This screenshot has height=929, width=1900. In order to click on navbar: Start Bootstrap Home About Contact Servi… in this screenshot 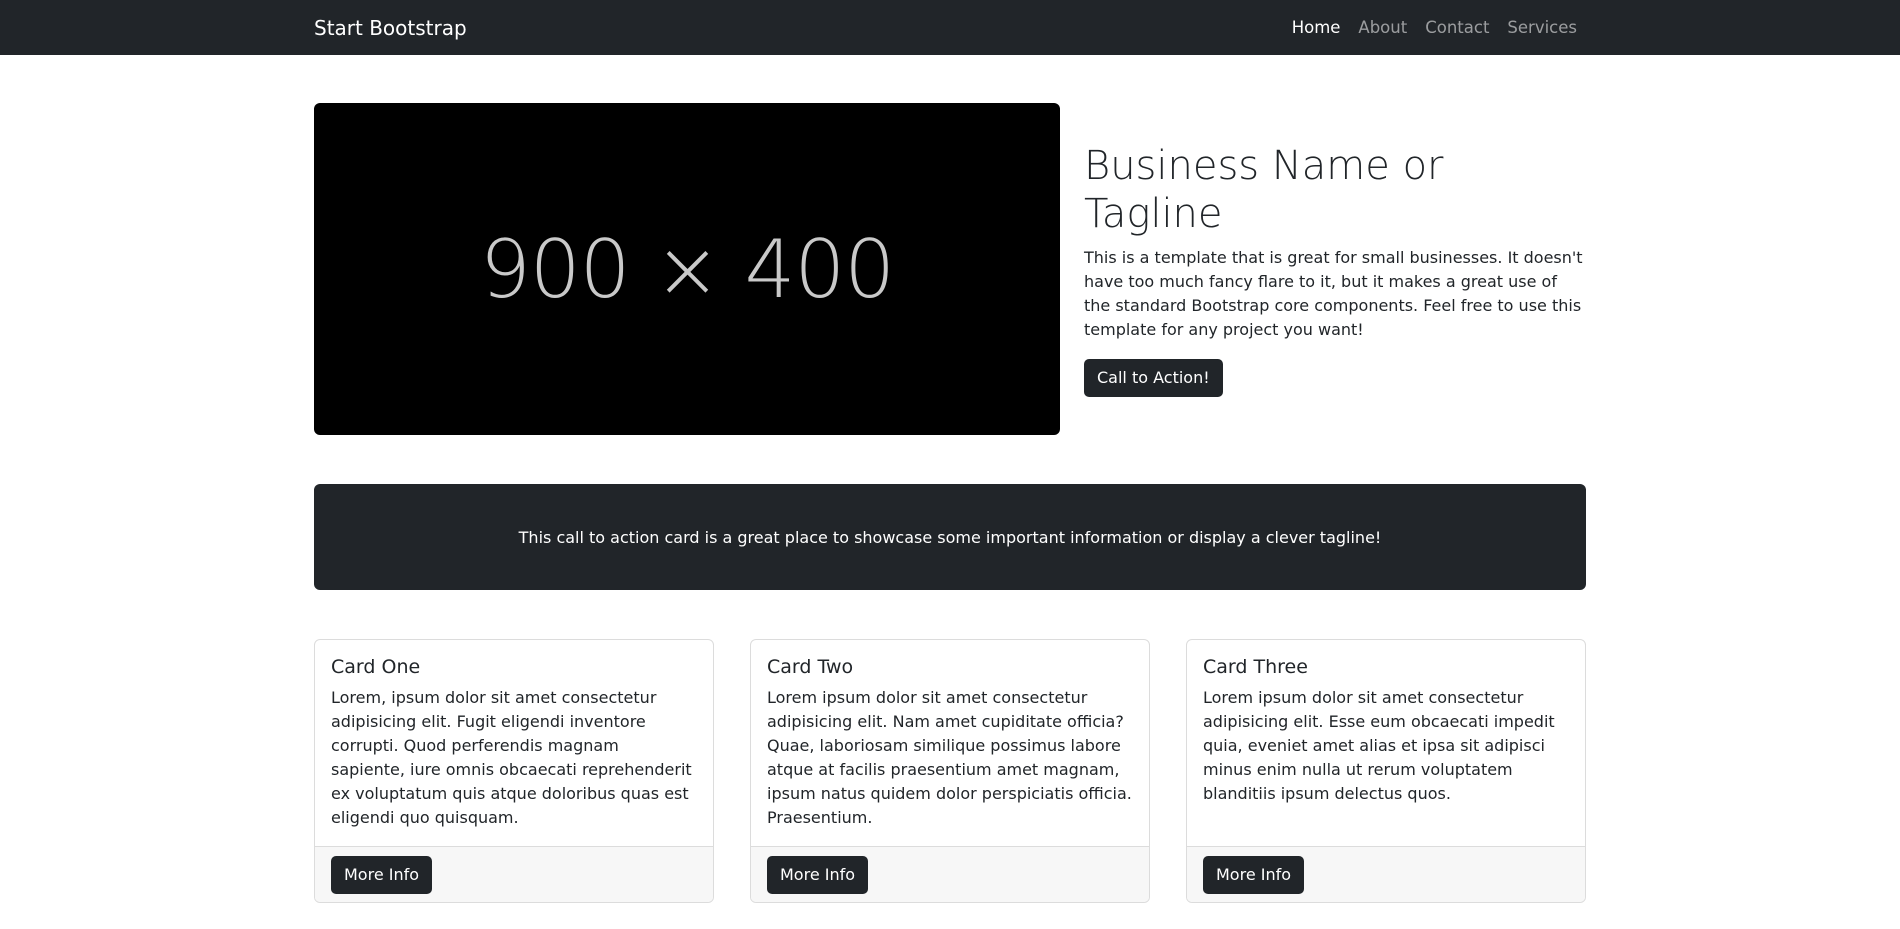, I will do `click(950, 27)`.